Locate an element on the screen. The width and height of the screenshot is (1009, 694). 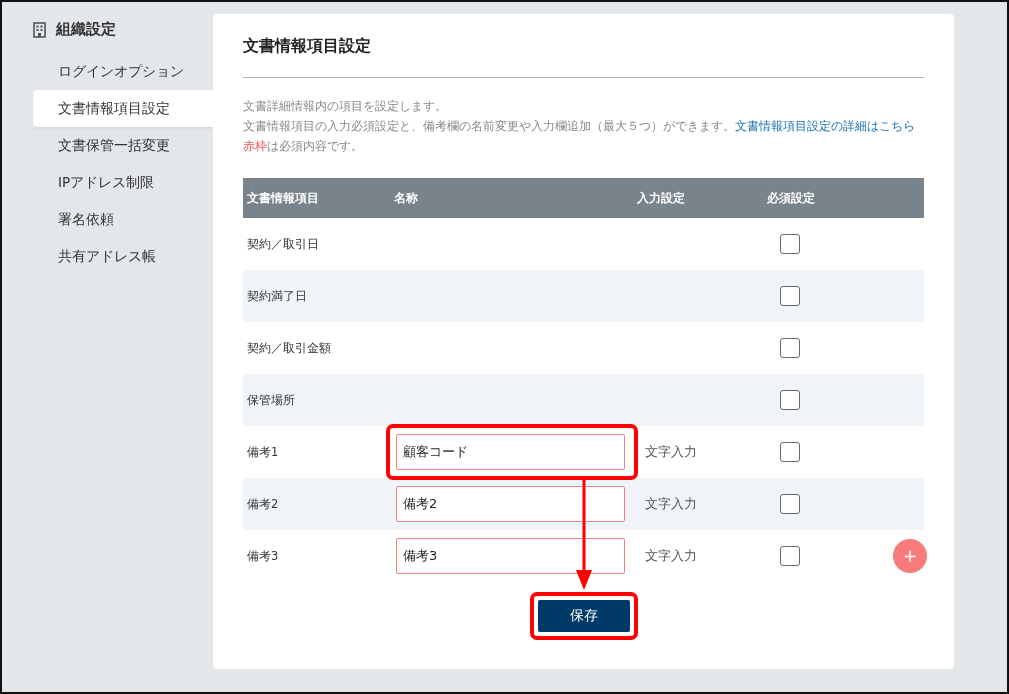
item-label: 契約満了日 is located at coordinates (277, 296).